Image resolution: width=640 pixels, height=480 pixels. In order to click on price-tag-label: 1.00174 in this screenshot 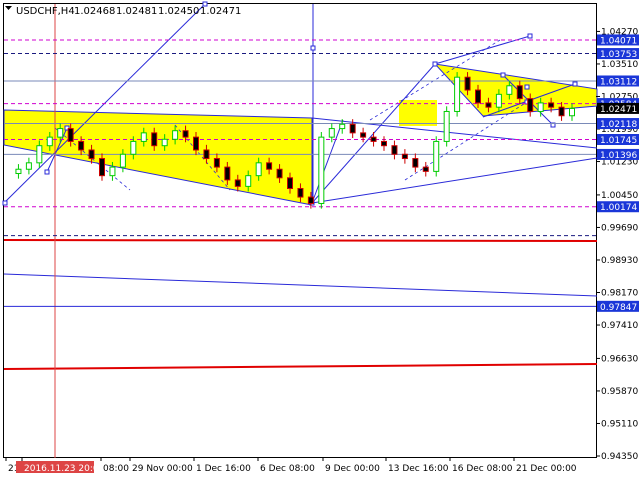, I will do `click(618, 208)`.